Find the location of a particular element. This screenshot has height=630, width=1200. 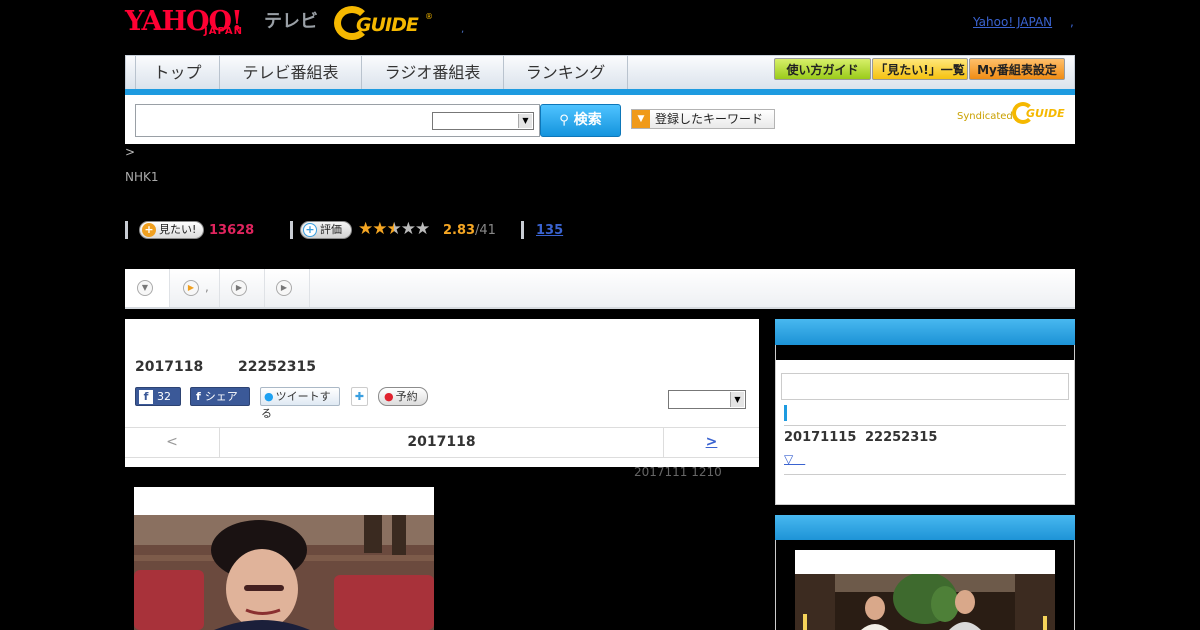

search-button: ⚲ 検索 is located at coordinates (580, 120).